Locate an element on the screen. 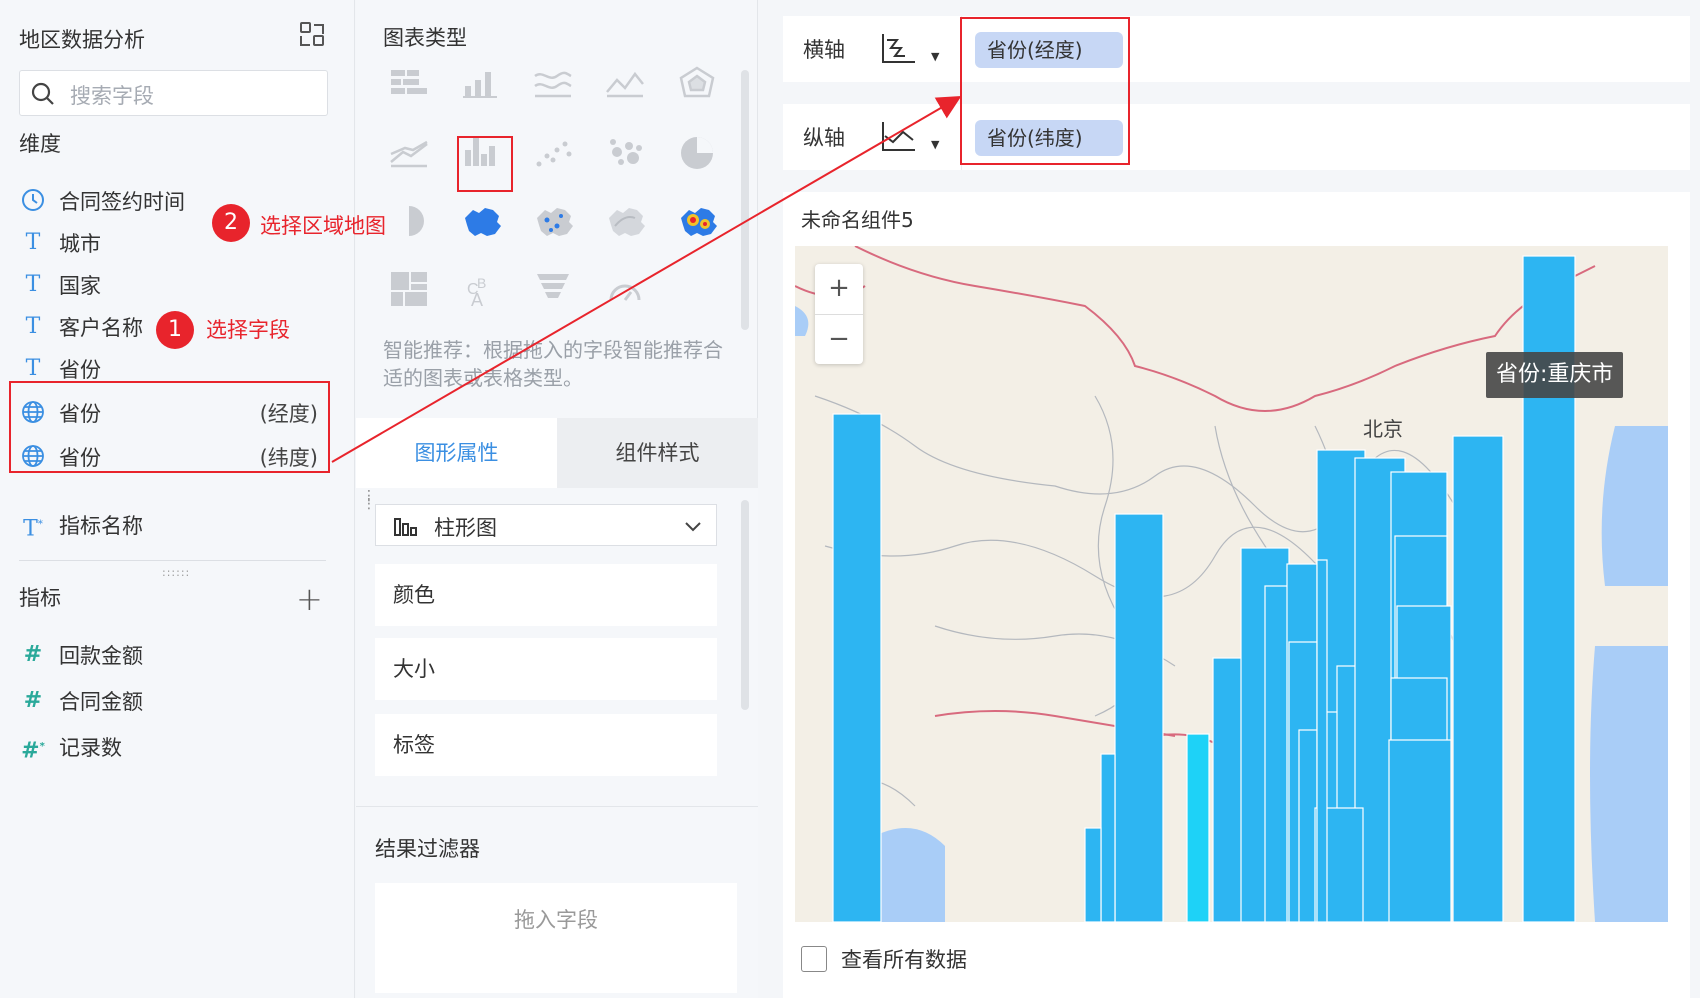 The image size is (1700, 998). dimension-field-metric-name: T* 指标名称 is located at coordinates (171, 524).